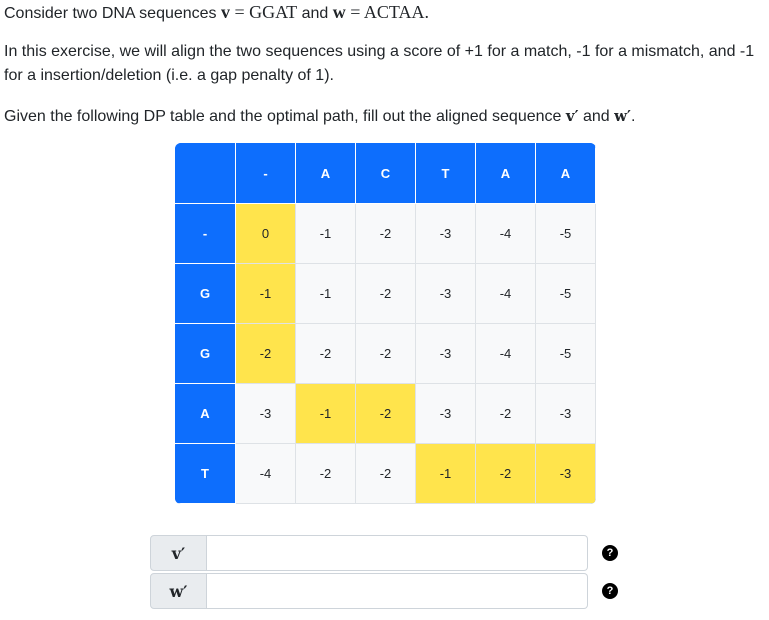 Image resolution: width=769 pixels, height=620 pixels. I want to click on table-corner-cell, so click(205, 173).